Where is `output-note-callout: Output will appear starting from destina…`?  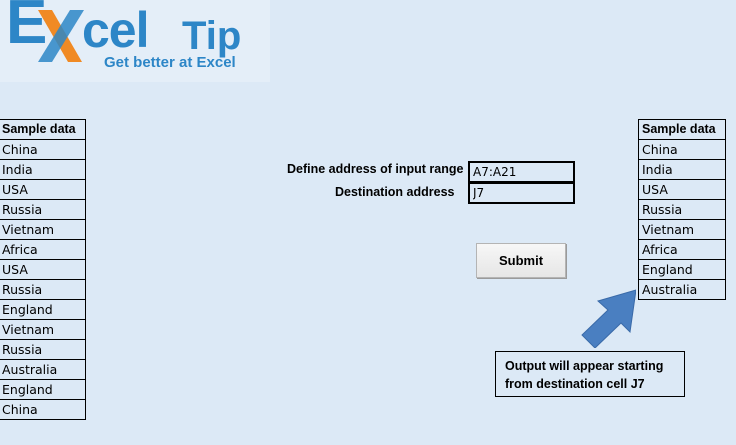
output-note-callout: Output will appear starting from destina… is located at coordinates (590, 374).